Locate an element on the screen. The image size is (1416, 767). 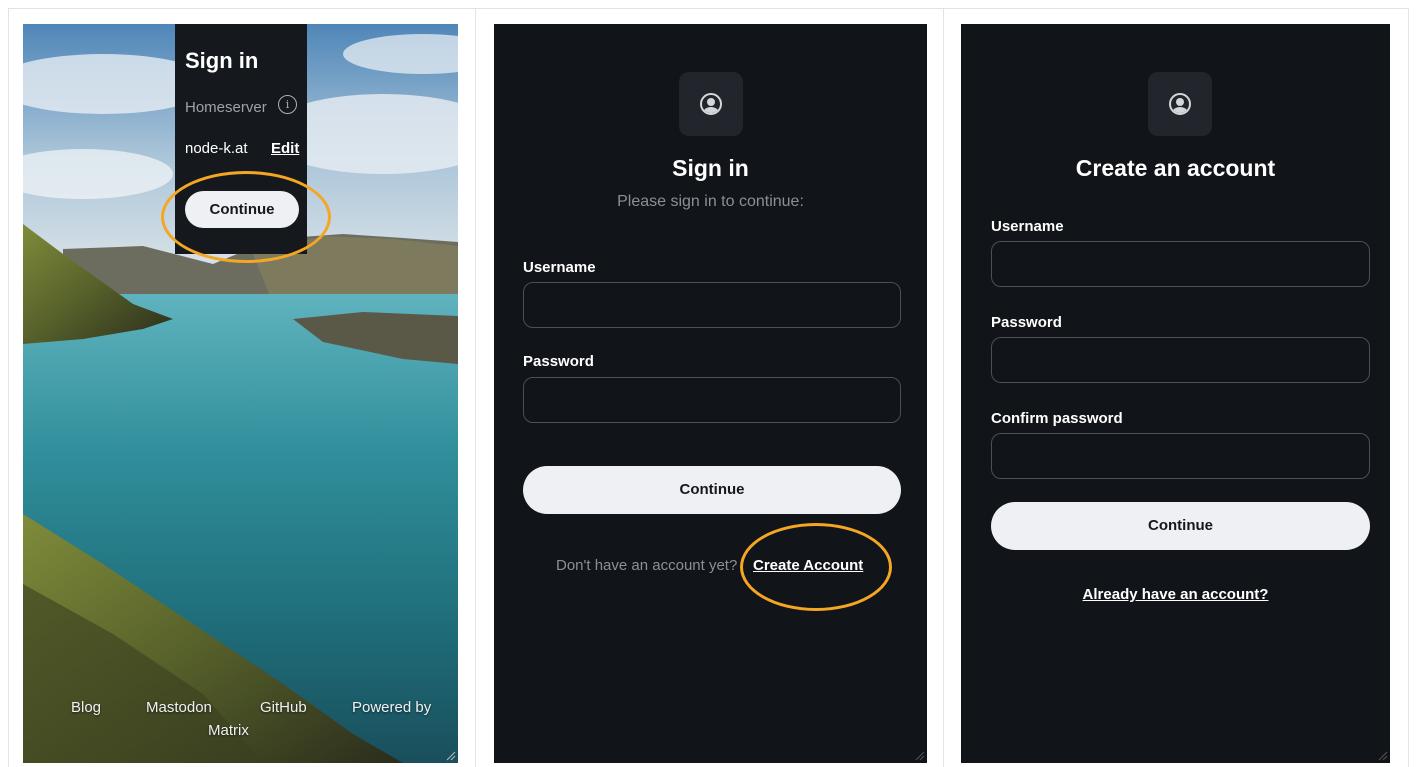
homeserver-name: node-k.at is located at coordinates (216, 148).